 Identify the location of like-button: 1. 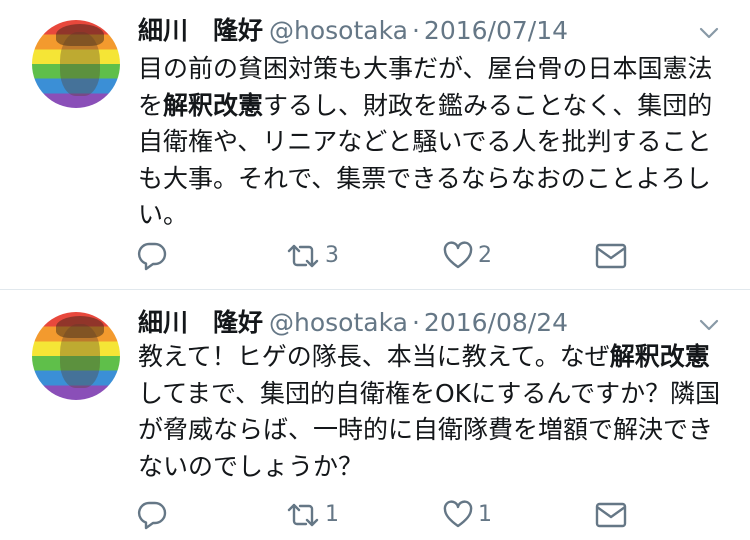
(467, 515).